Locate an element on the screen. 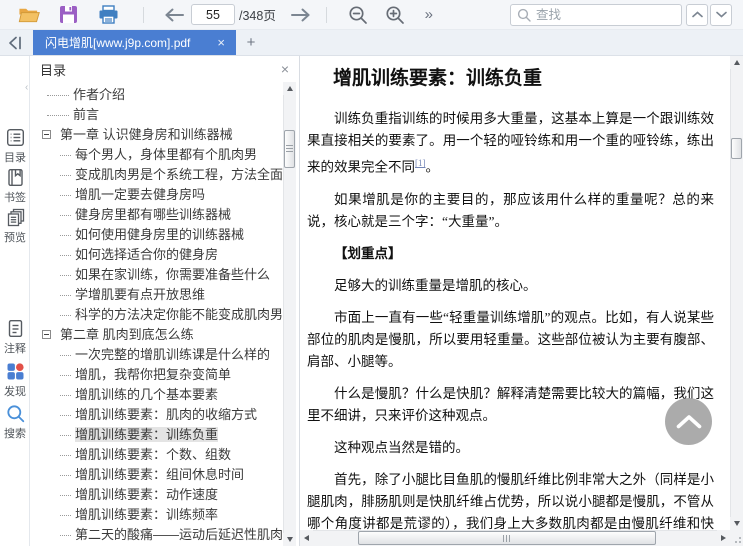 This screenshot has height=546, width=743. sidebar-item-label: 注释 is located at coordinates (15, 349).